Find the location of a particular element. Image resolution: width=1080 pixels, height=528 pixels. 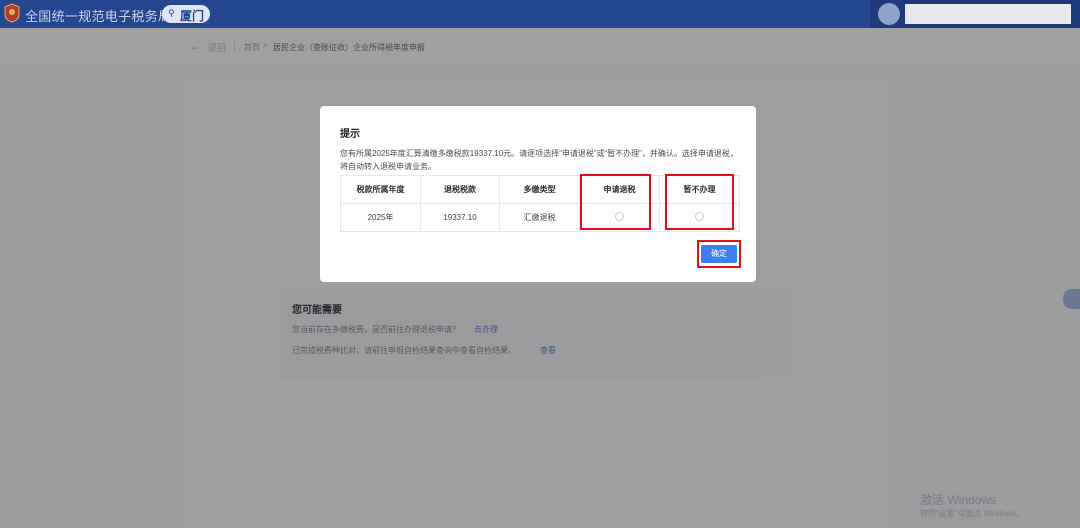

site-title: 全国统一规范电子税务局 is located at coordinates (98, 16).